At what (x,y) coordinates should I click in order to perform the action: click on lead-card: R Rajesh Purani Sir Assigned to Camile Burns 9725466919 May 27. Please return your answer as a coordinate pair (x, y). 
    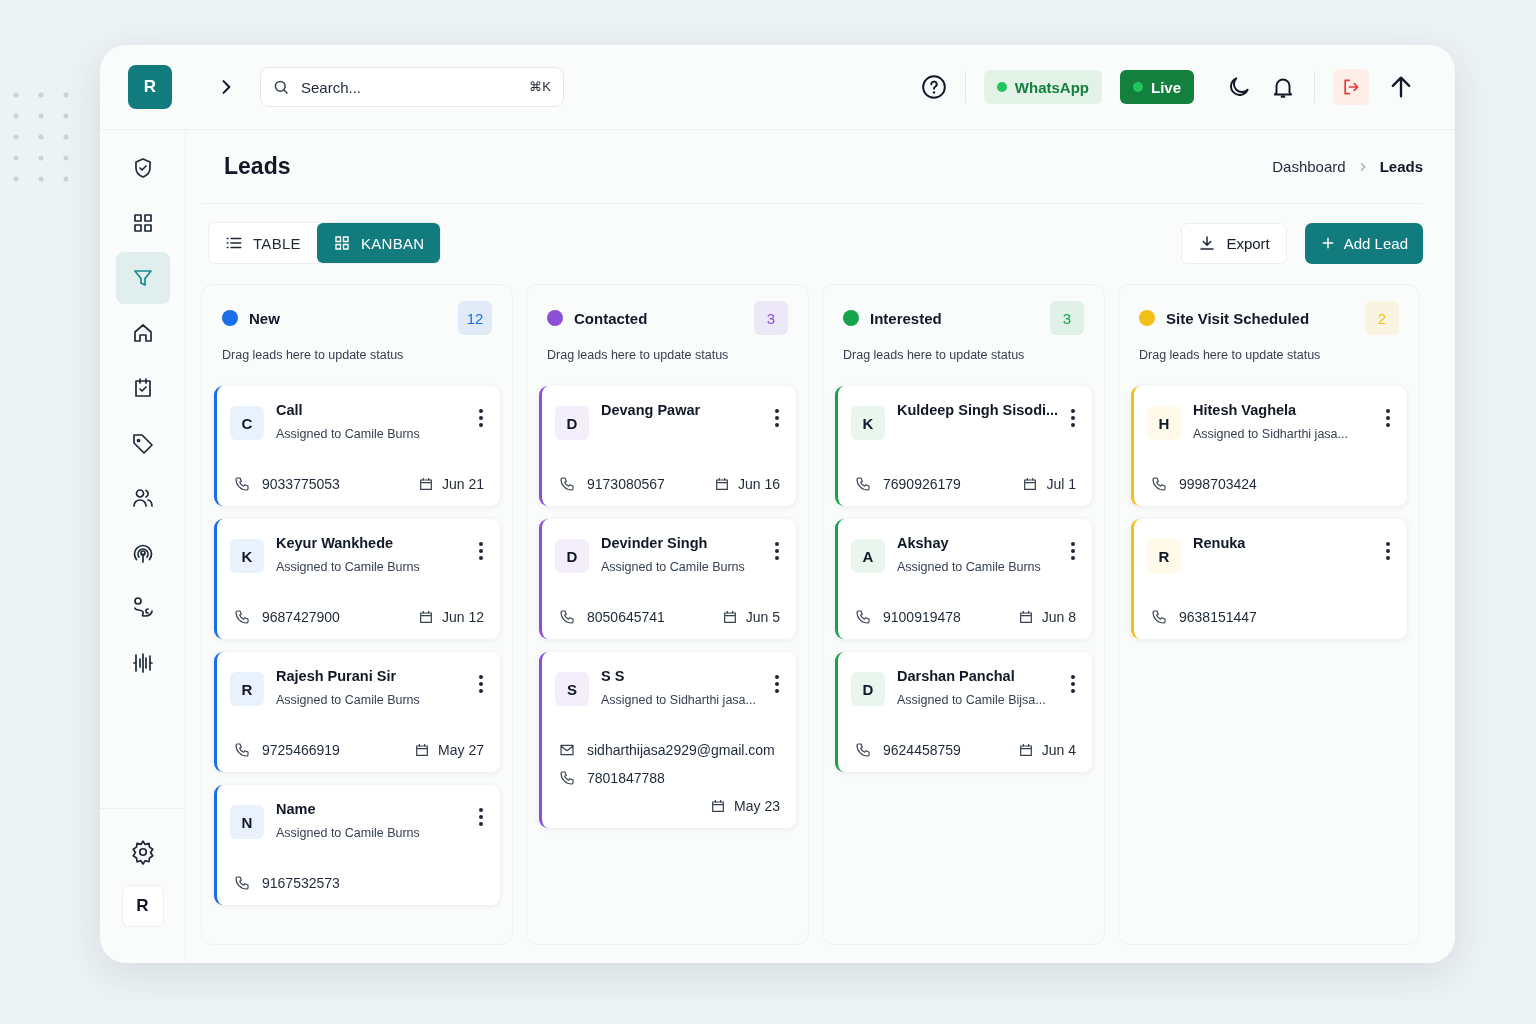
    Looking at the image, I should click on (357, 712).